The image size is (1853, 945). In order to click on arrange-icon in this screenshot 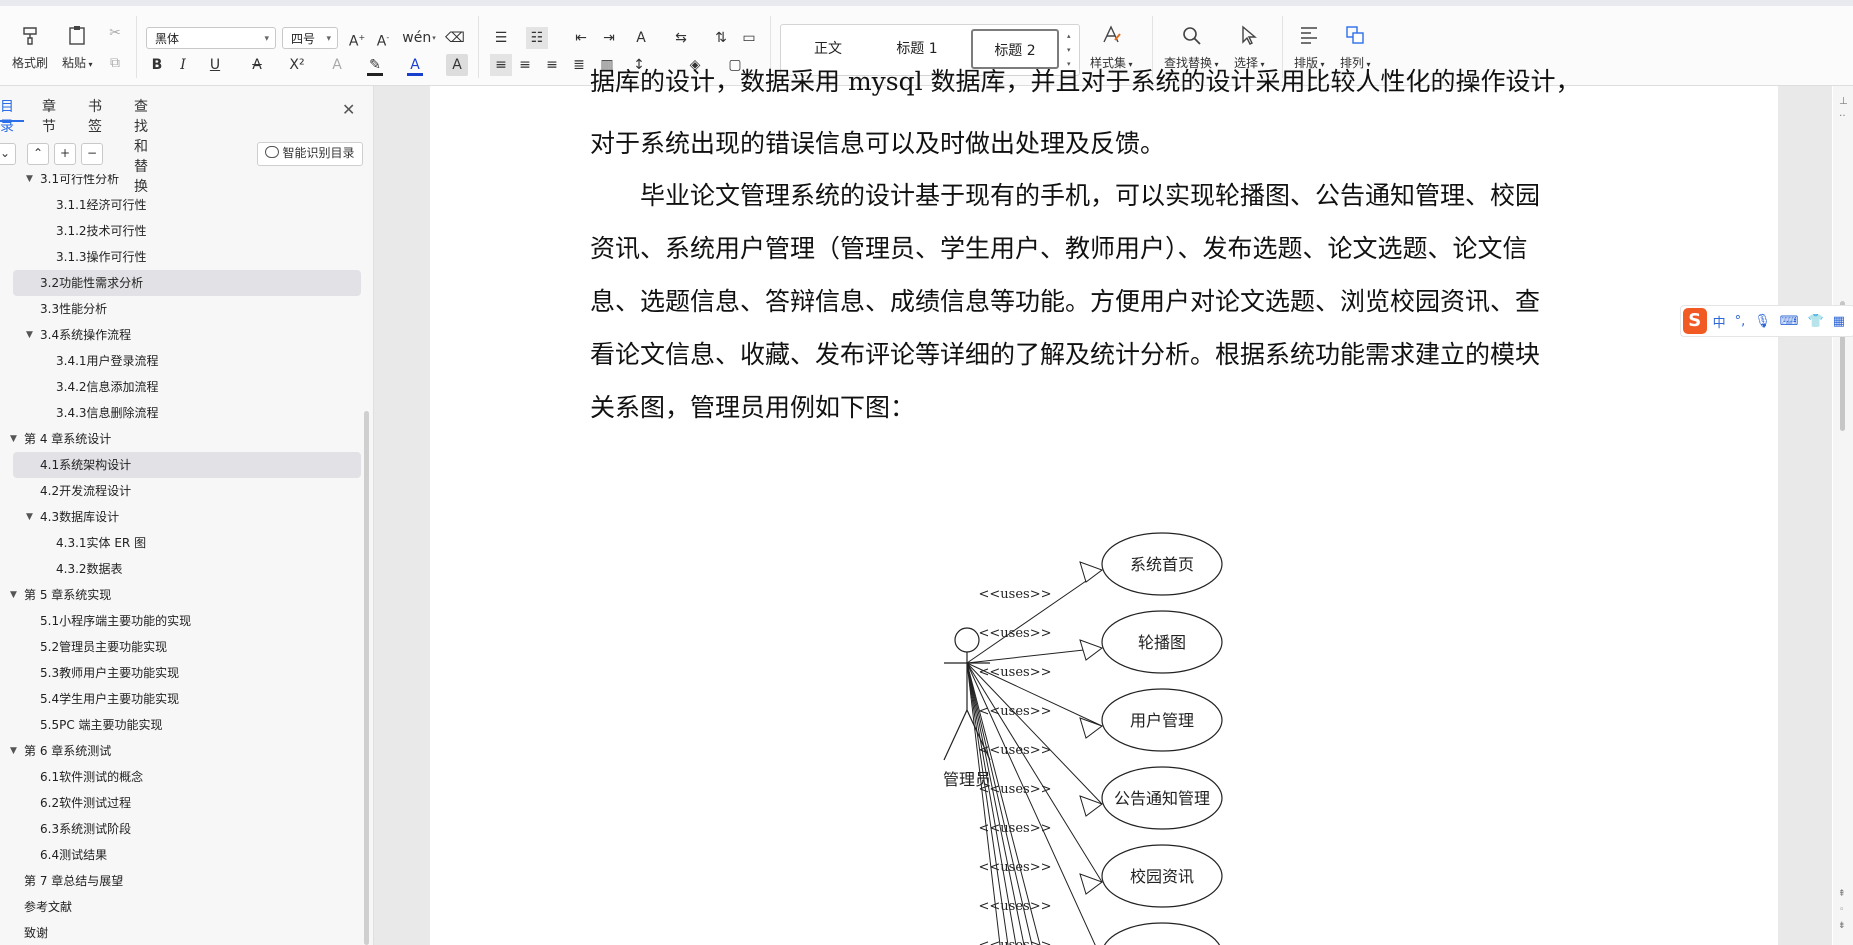, I will do `click(1355, 35)`.